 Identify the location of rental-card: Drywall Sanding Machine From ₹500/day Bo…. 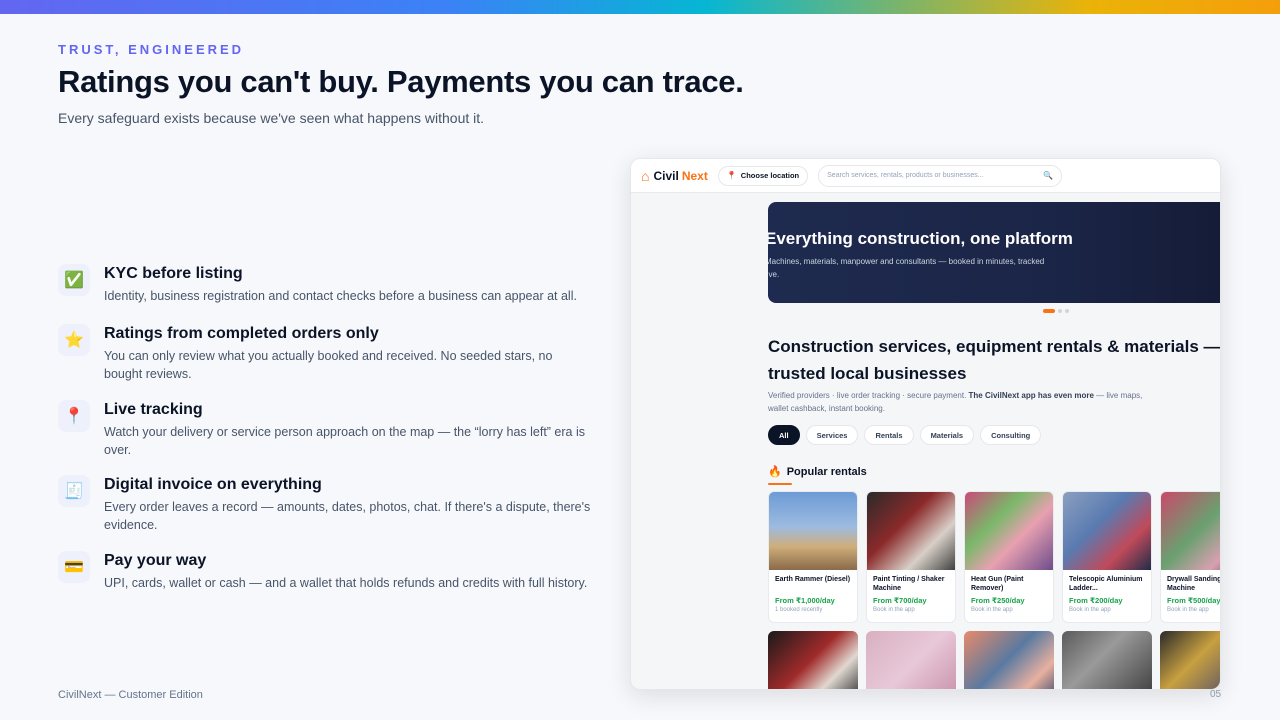
(1190, 557).